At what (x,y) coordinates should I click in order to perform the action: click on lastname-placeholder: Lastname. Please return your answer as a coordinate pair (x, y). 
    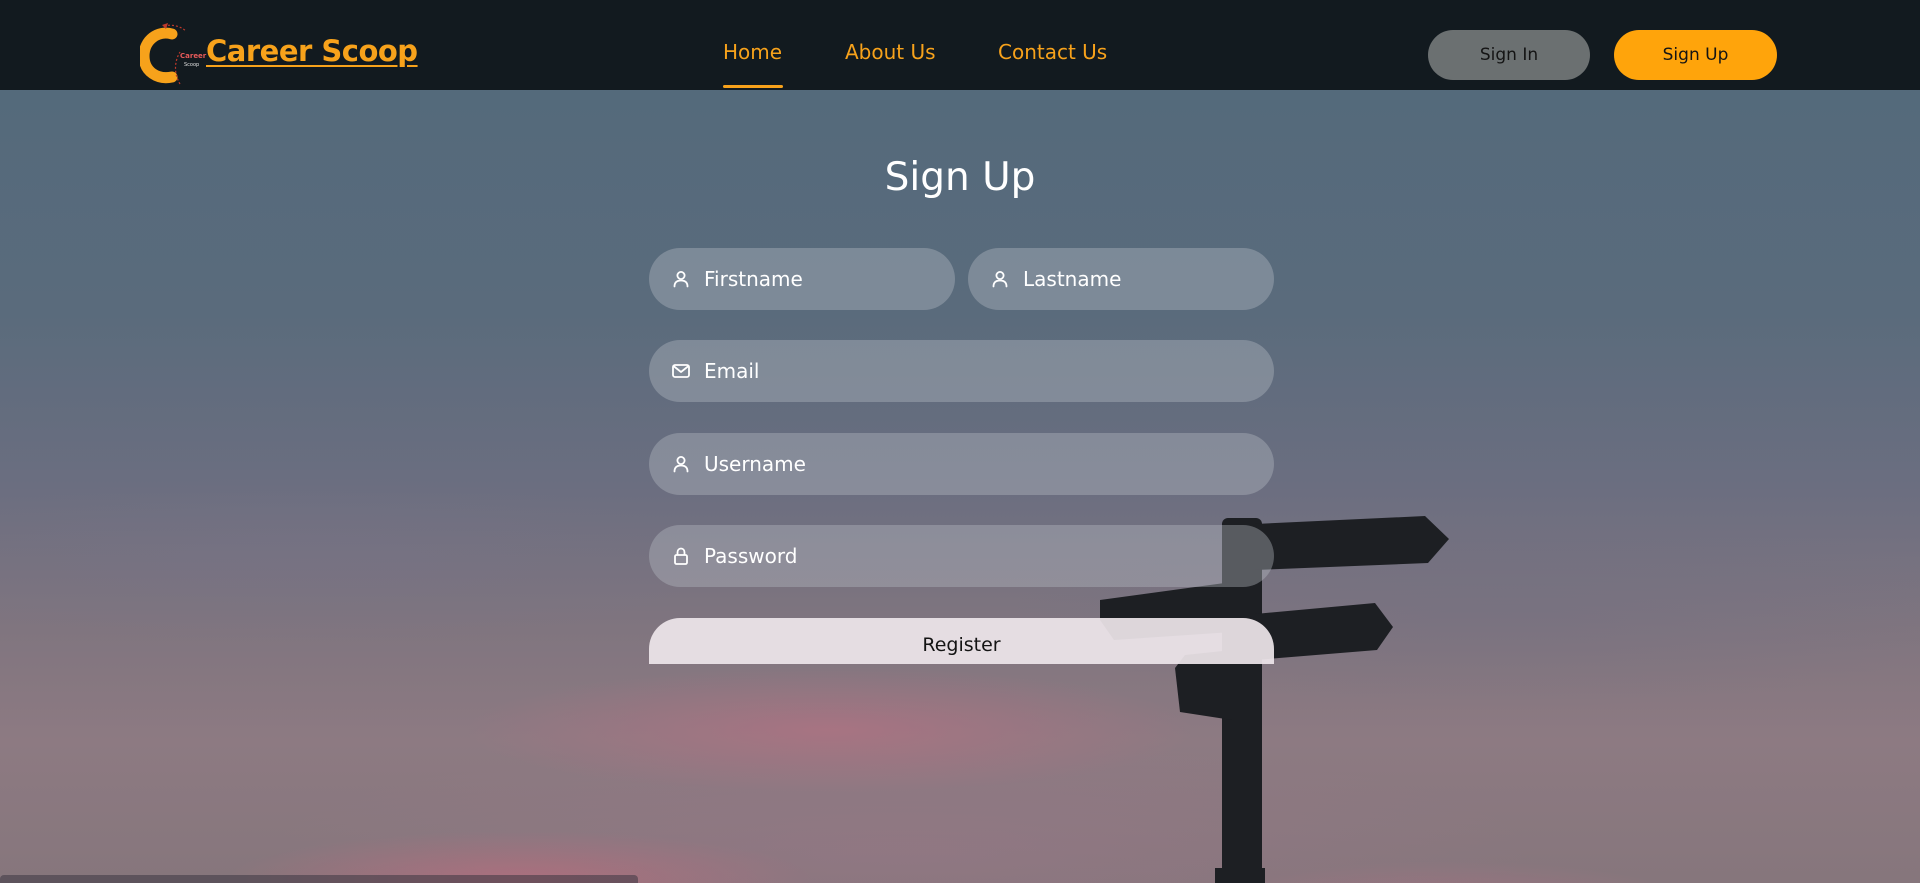
    Looking at the image, I should click on (1072, 279).